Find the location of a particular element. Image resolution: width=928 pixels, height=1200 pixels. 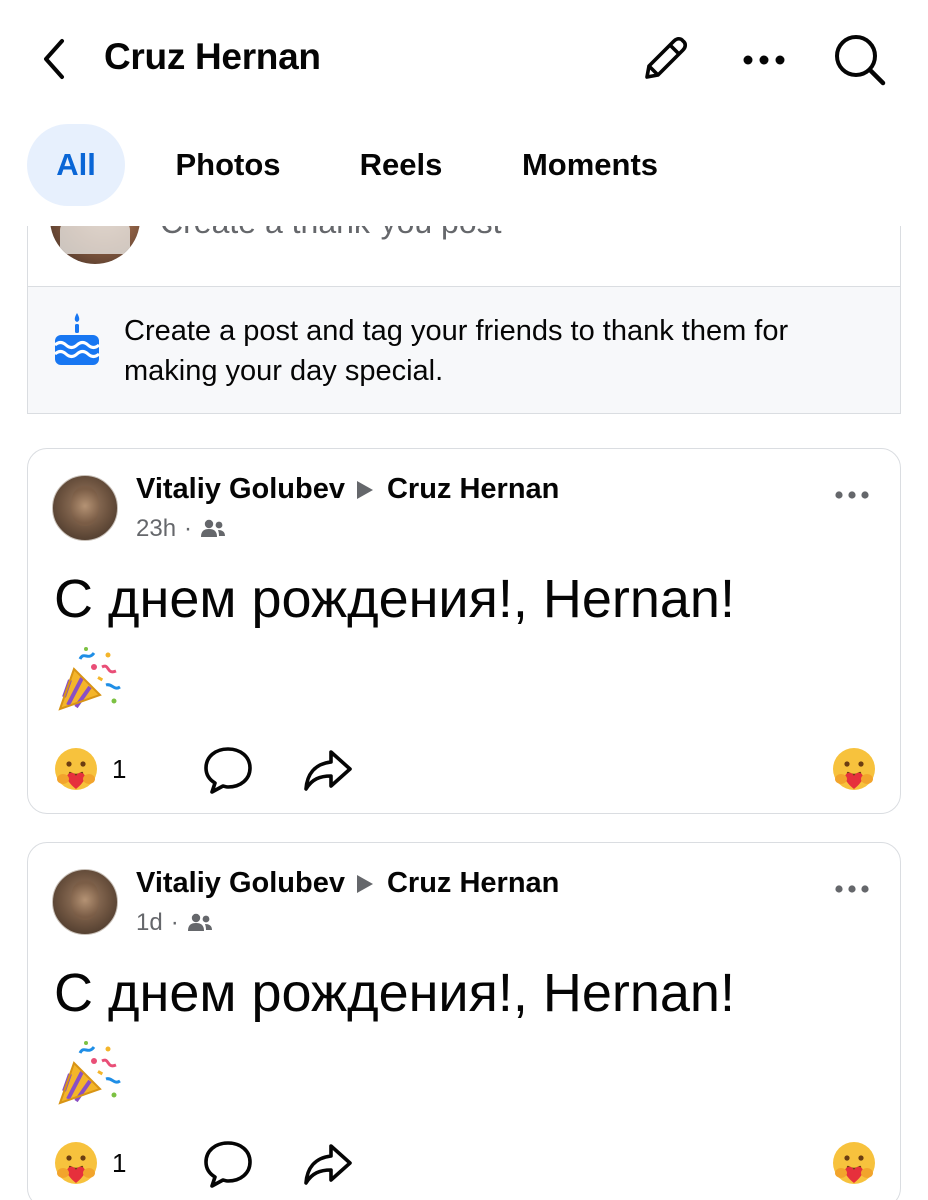

tab-photos: Photos is located at coordinates (228, 165).